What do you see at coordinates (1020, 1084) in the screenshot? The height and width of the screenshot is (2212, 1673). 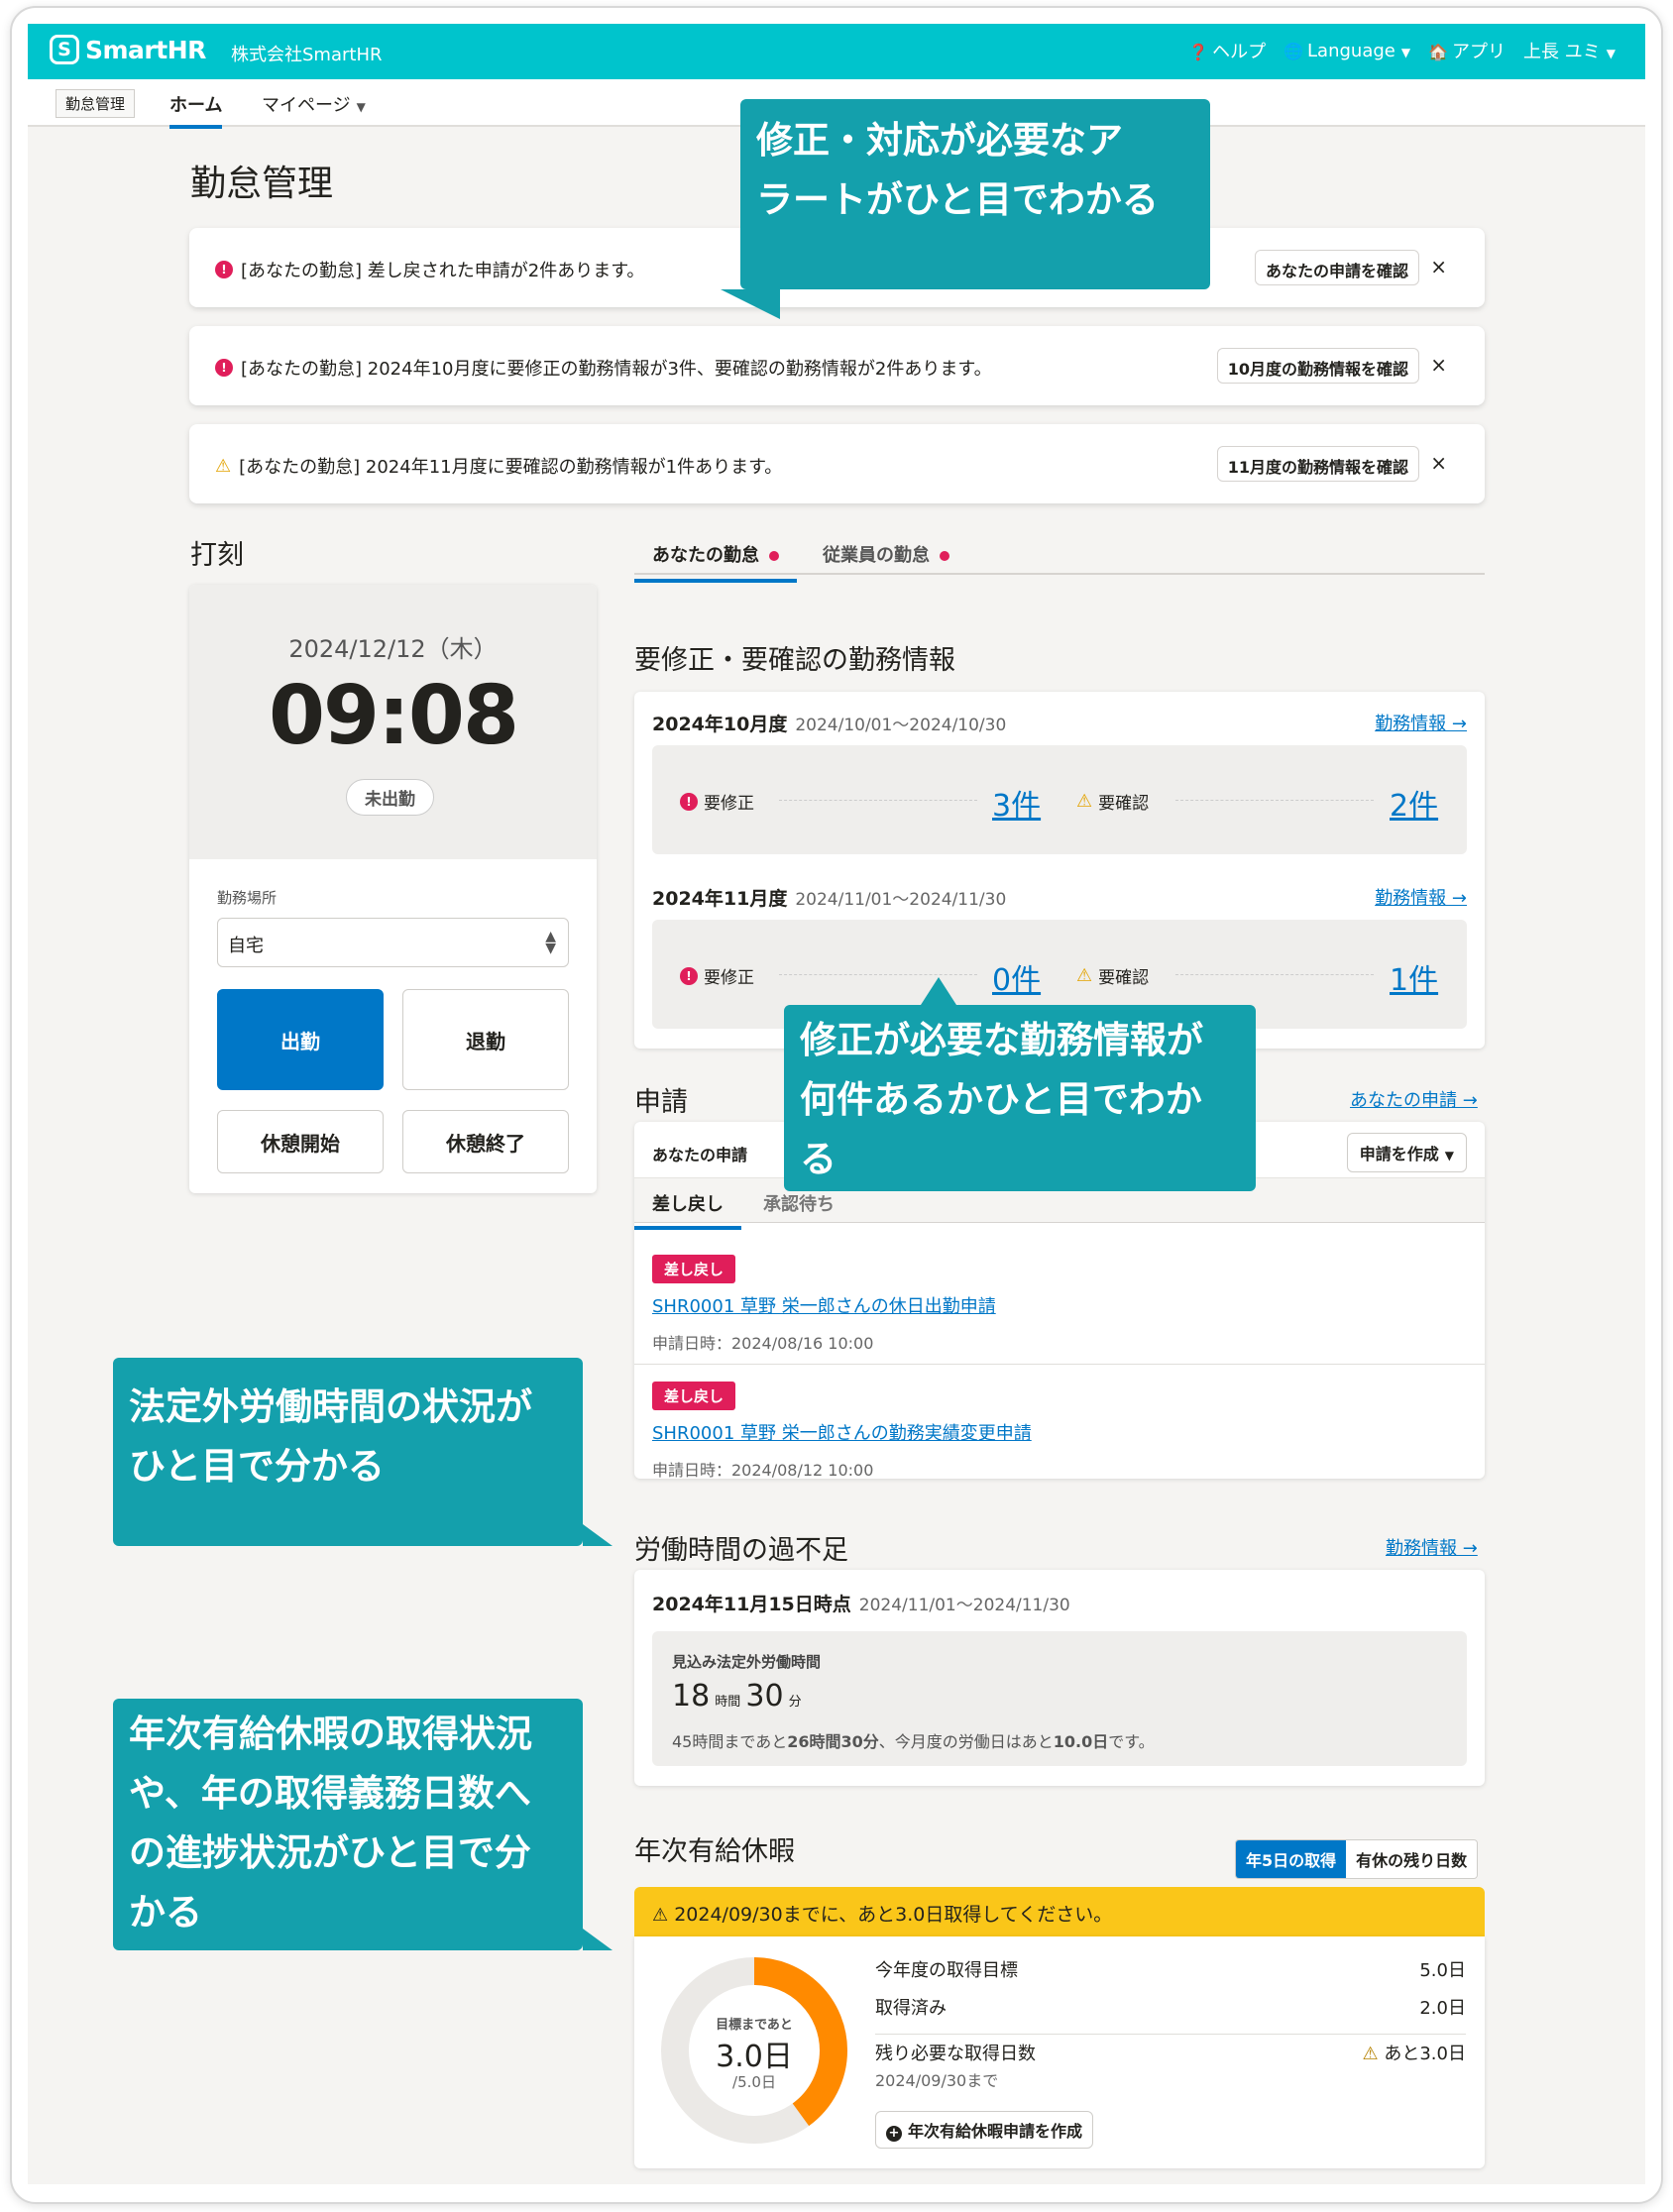 I see `callout-fix: 修正が必要な勤務情報が 何件あるかひと目でわかる` at bounding box center [1020, 1084].